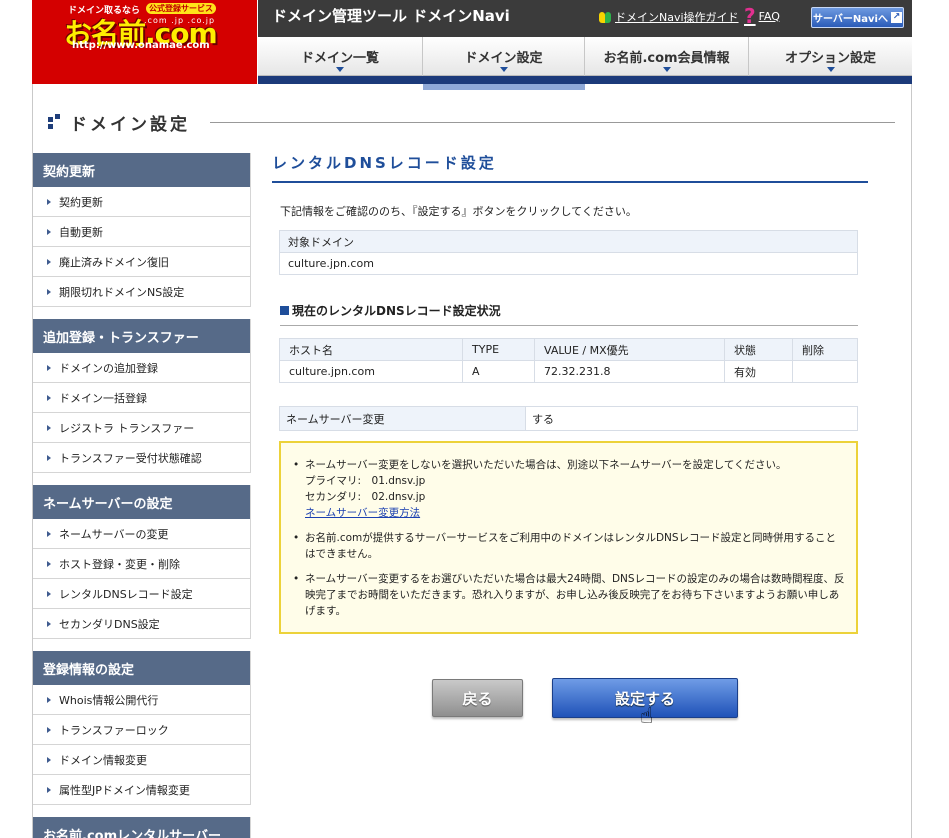  I want to click on active-tab-indicator, so click(504, 87).